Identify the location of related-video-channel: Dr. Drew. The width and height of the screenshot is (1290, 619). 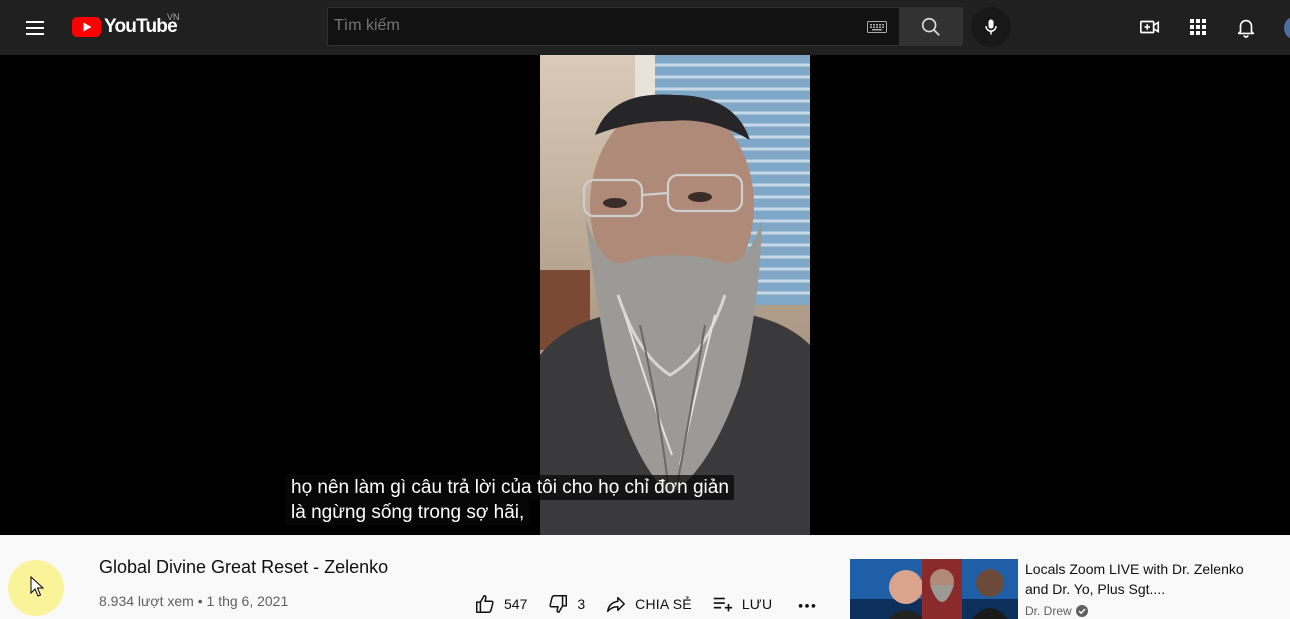
(1056, 611).